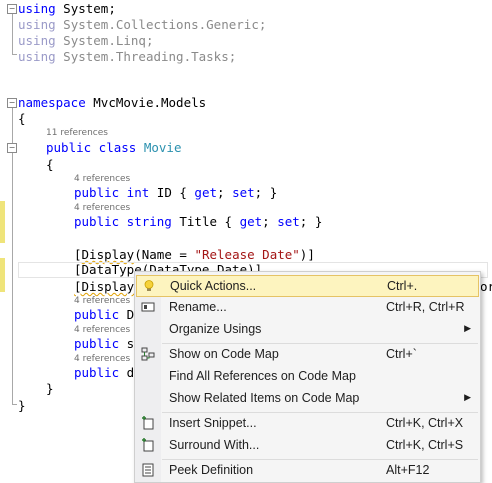 Image resolution: width=492 pixels, height=483 pixels. Describe the element at coordinates (307, 330) in the screenshot. I see `menu-item-organize-usings: Organize Usings ▶` at that location.